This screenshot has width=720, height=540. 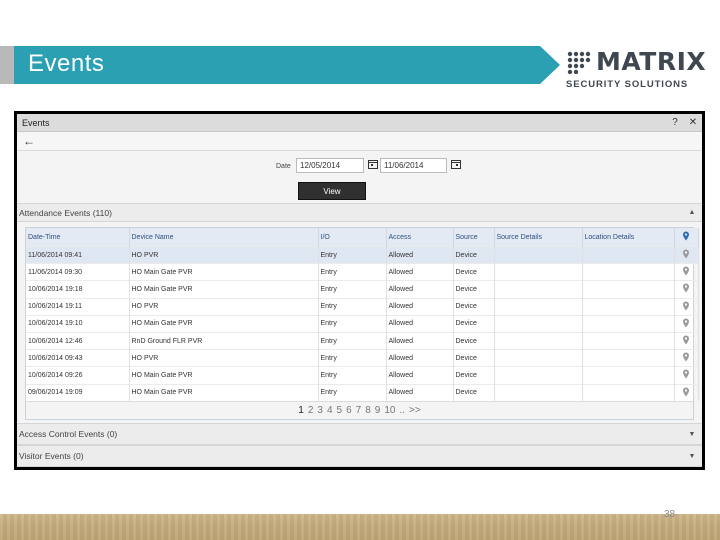 I want to click on arrow-left-icon: ←, so click(x=29, y=141).